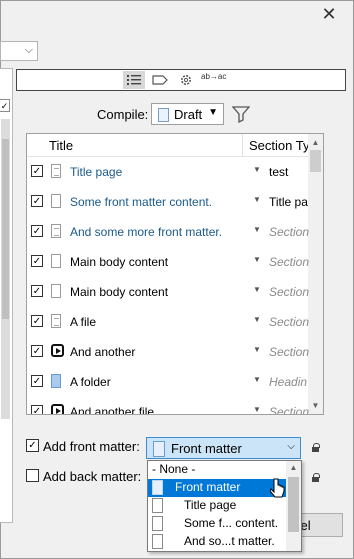 Image resolution: width=354 pixels, height=559 pixels. Describe the element at coordinates (91, 446) in the screenshot. I see `front-matter-label: Add front matter:` at that location.